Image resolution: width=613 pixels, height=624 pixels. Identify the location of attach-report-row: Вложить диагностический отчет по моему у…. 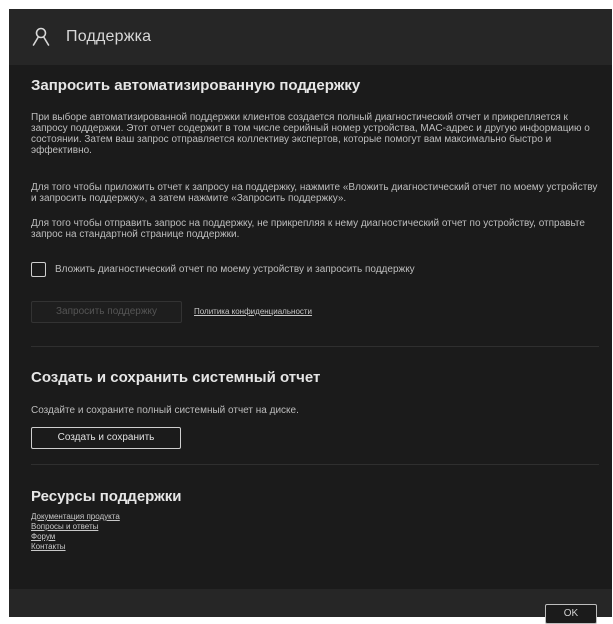
(311, 272).